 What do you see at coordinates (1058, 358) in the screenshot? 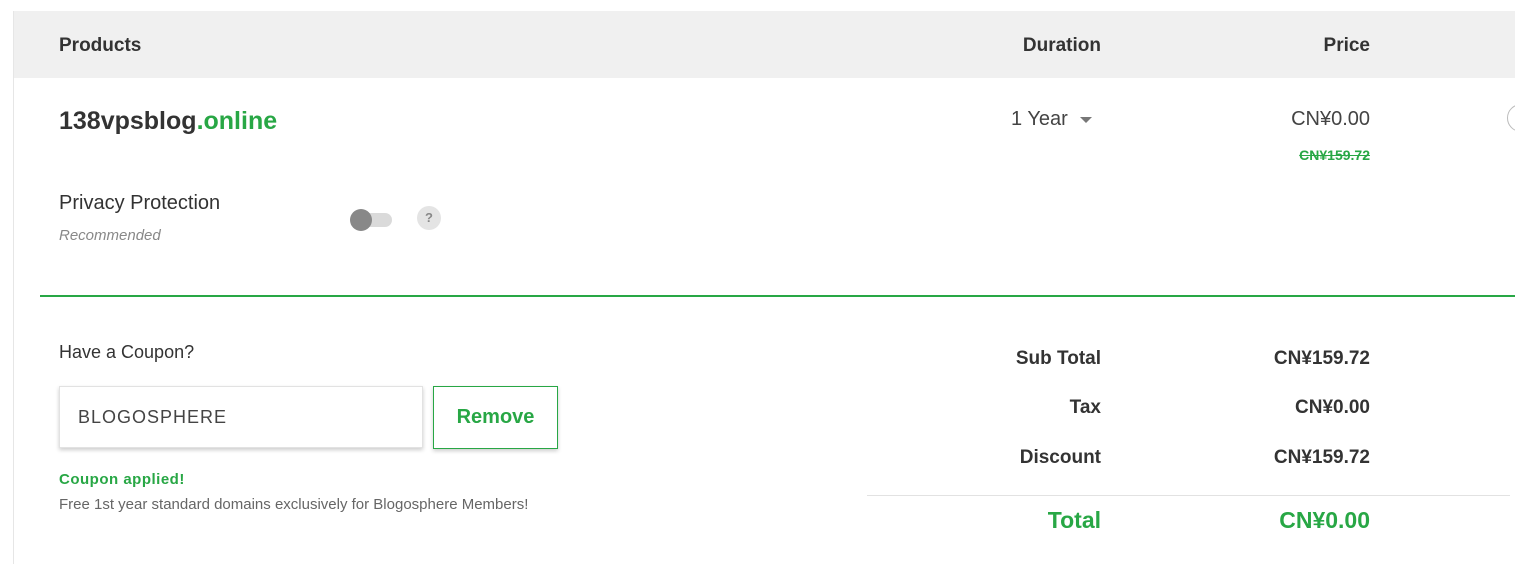
I see `subtotal-label: Sub Total` at bounding box center [1058, 358].